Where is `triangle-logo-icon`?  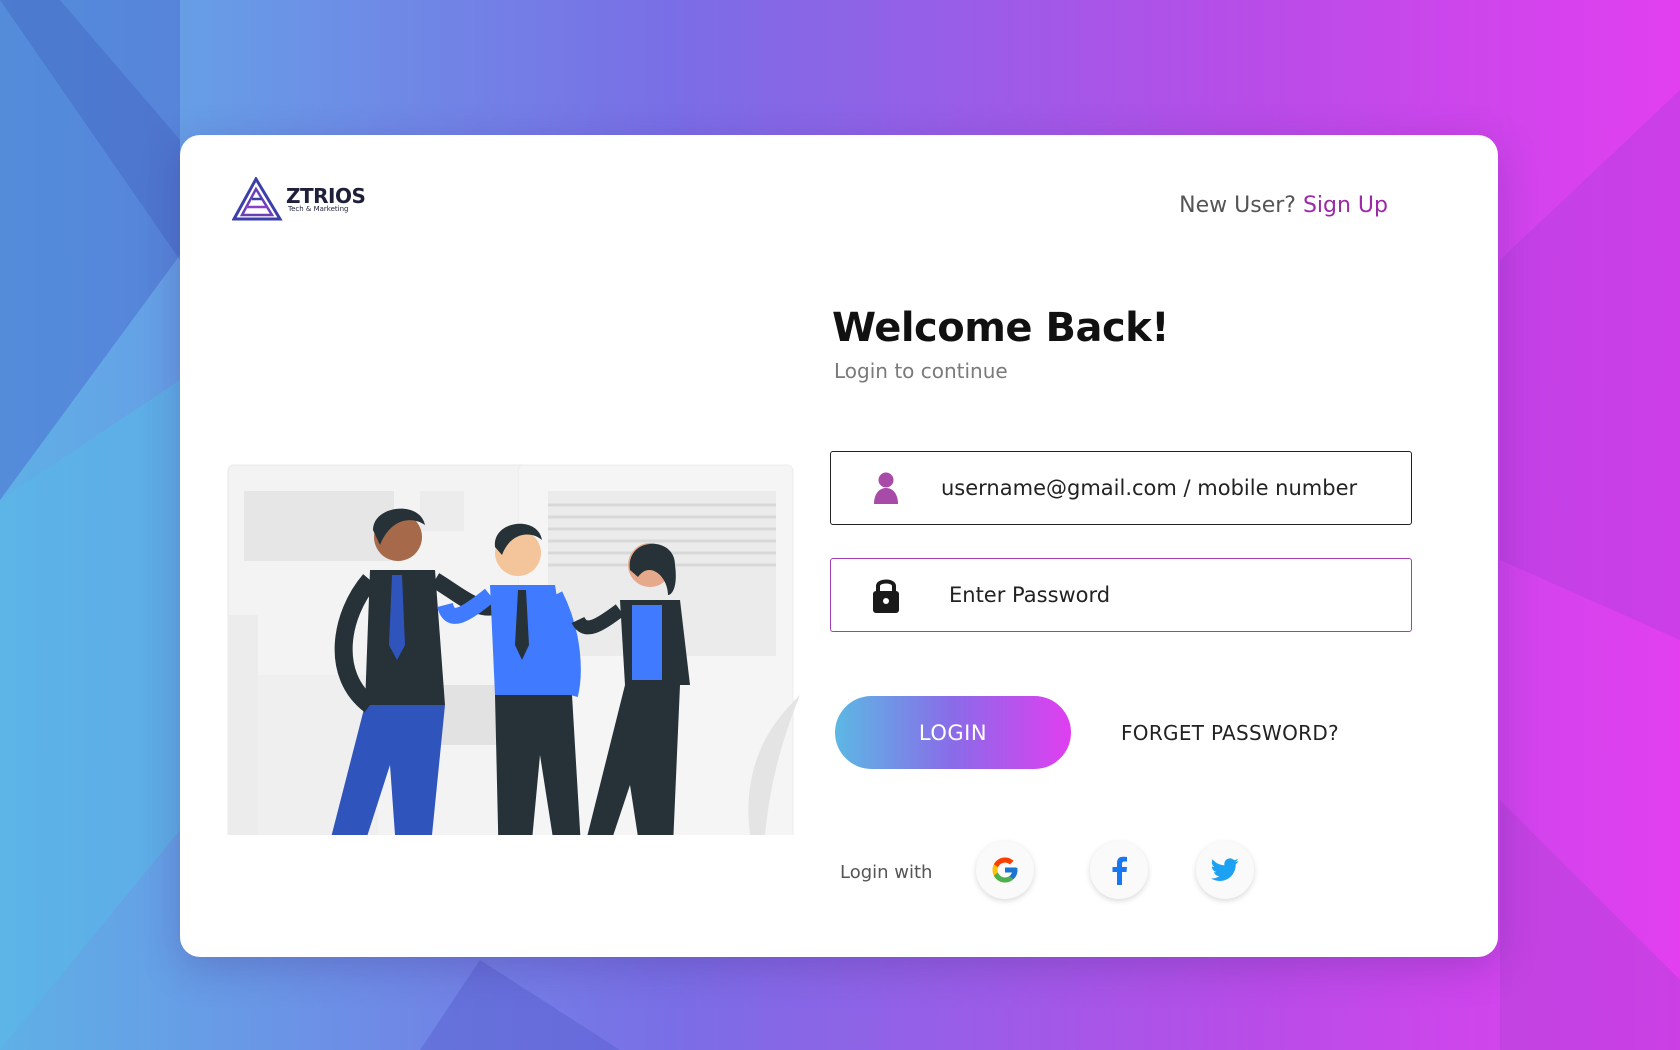 triangle-logo-icon is located at coordinates (257, 199).